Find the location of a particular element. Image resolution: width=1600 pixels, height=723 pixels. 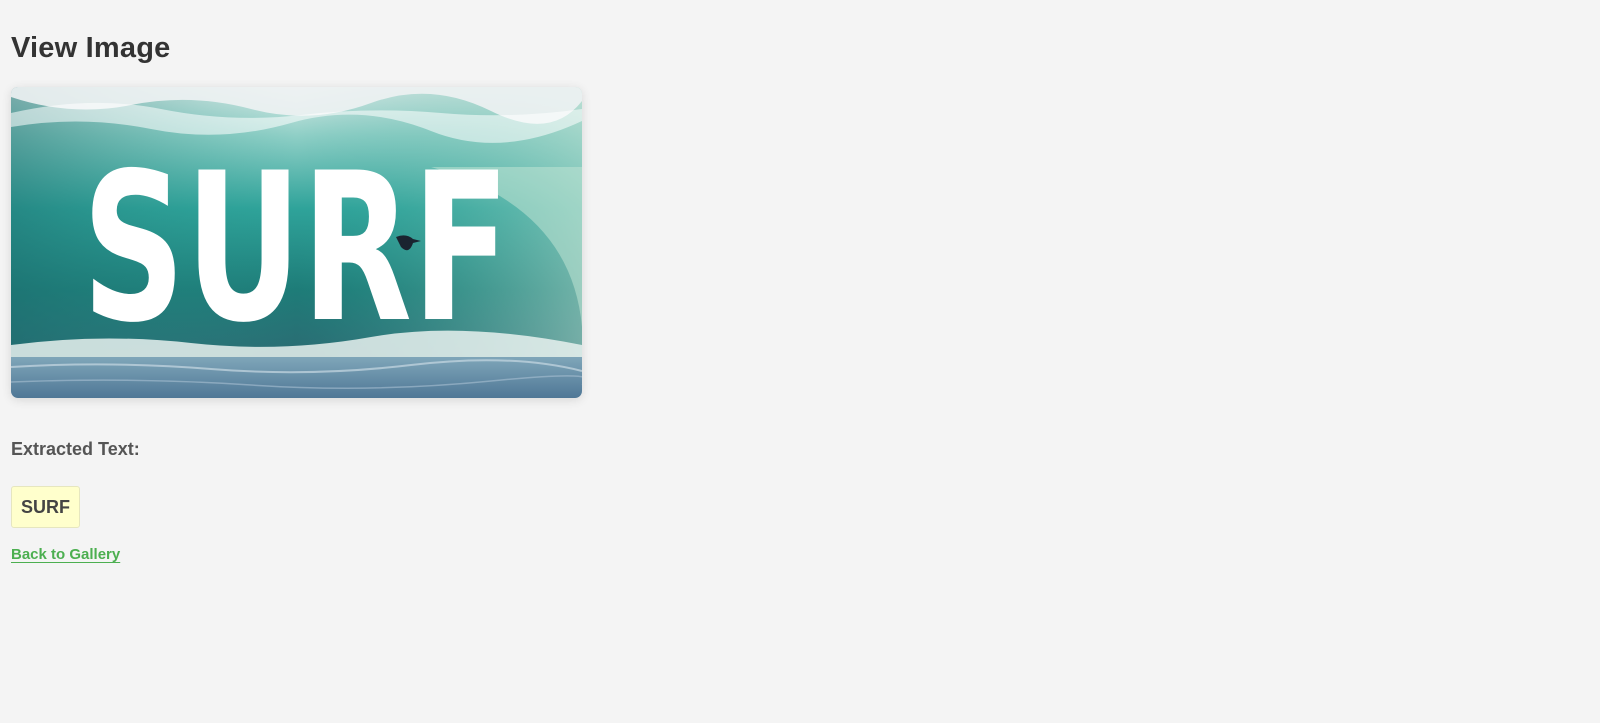

extracted-text-value: SURF is located at coordinates (45, 507).